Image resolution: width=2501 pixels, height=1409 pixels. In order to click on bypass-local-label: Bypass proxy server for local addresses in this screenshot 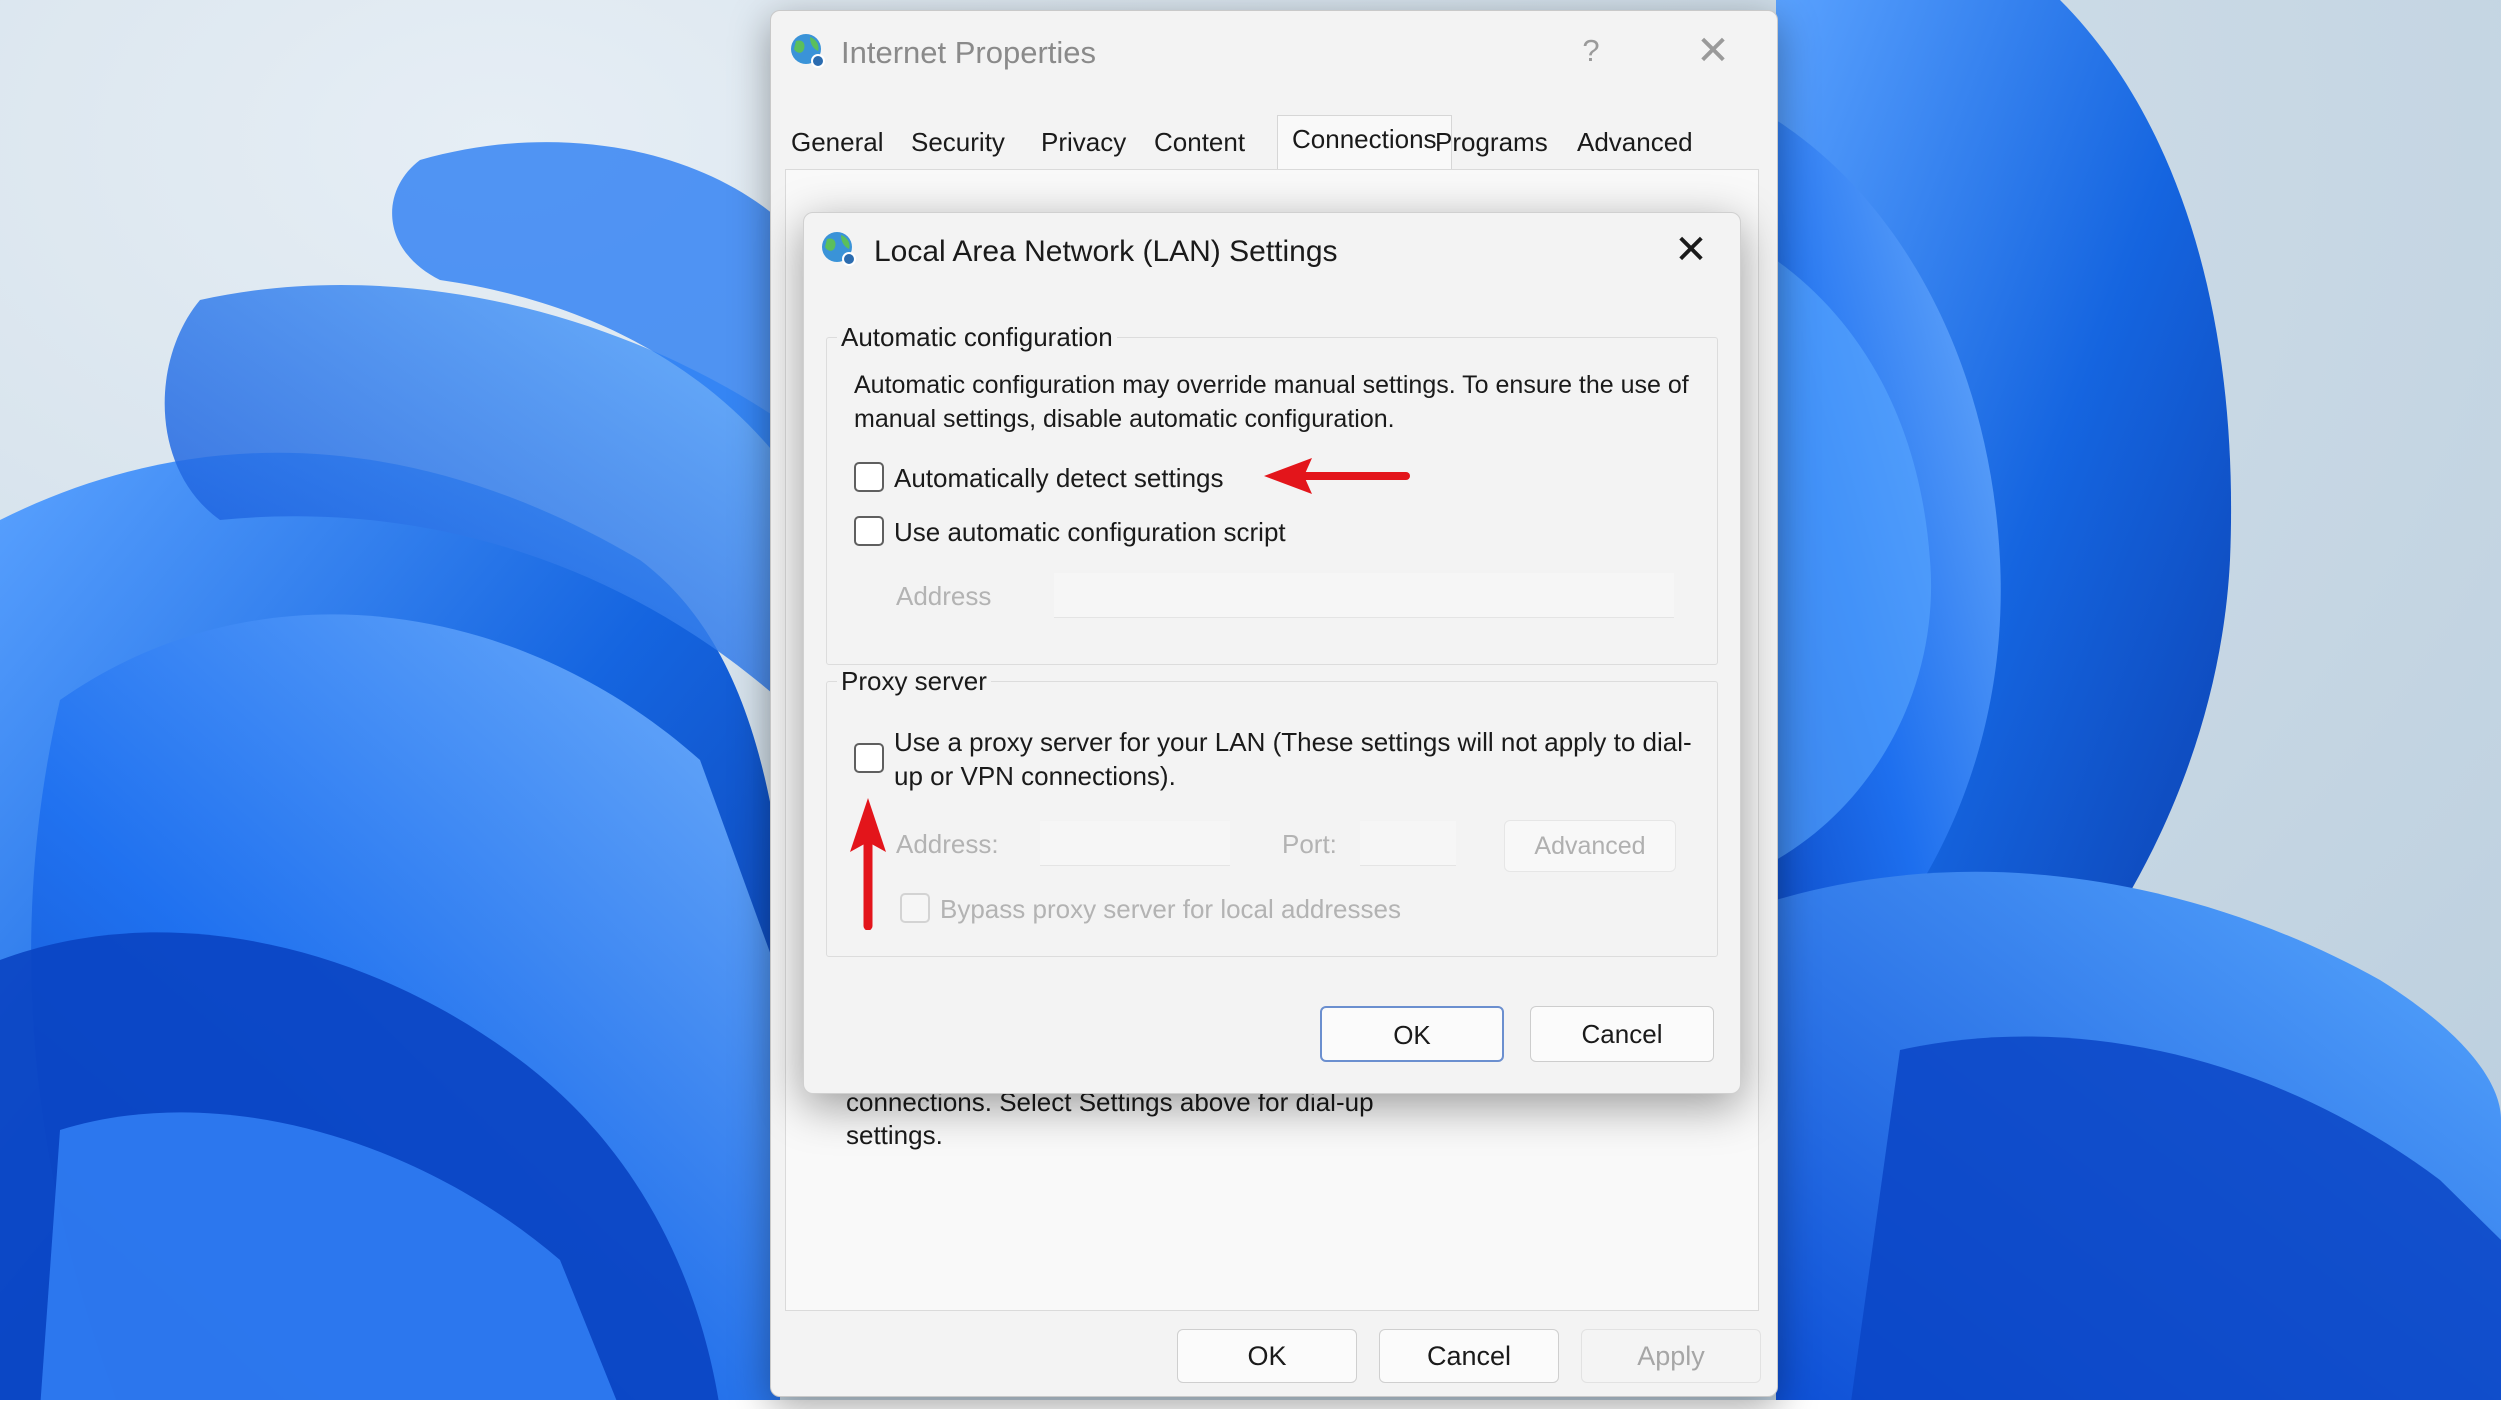, I will do `click(1170, 909)`.